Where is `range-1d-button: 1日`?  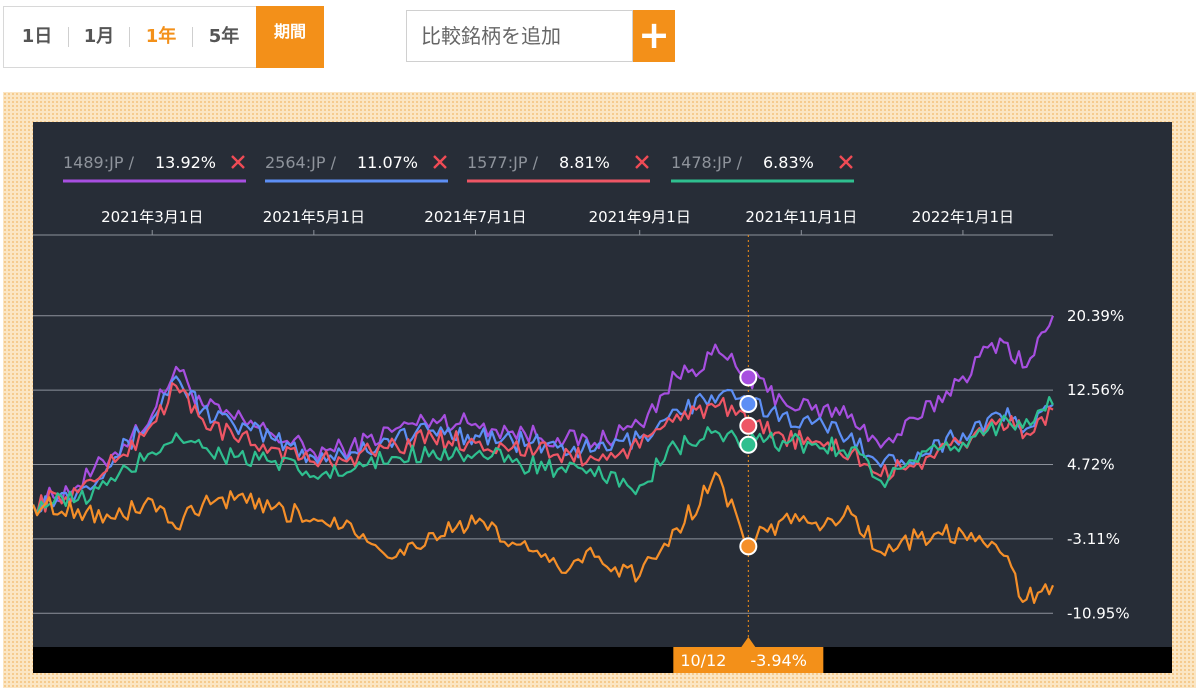
range-1d-button: 1日 is located at coordinates (37, 37).